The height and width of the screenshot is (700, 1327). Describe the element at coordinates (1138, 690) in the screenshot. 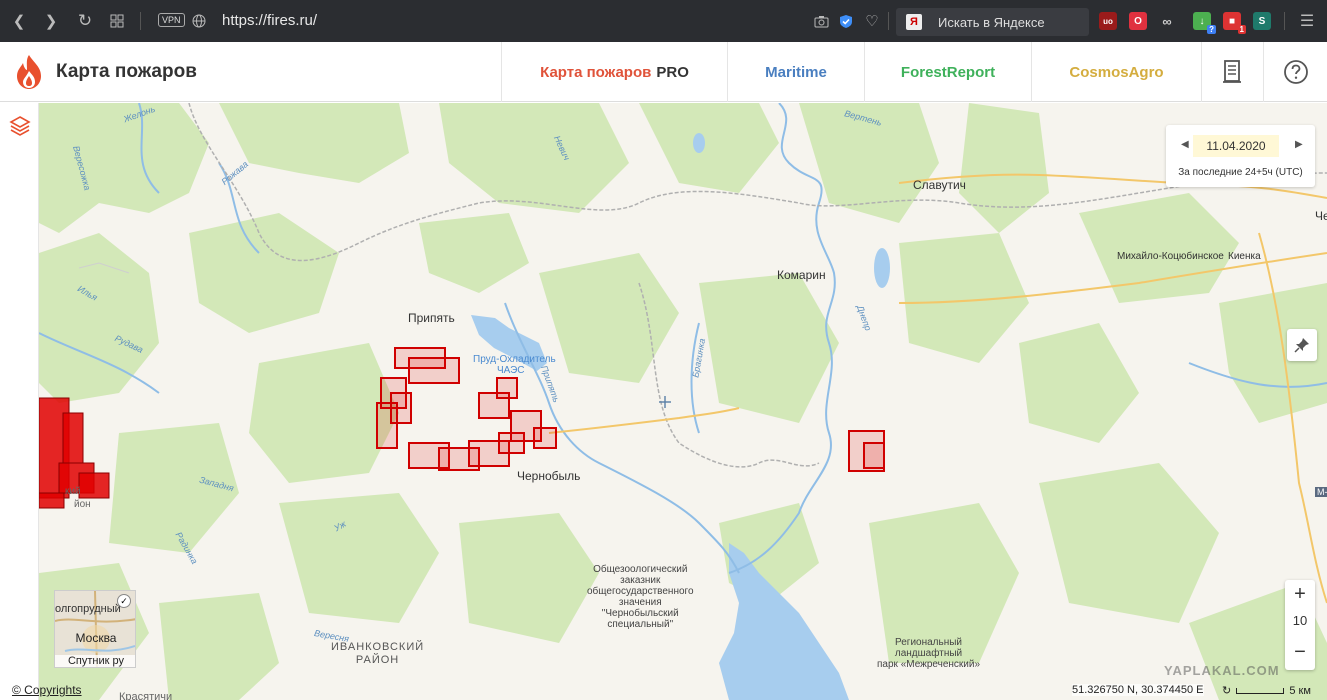

I see `coordinates-readout: 51.326750 N, 30.374450 E` at that location.